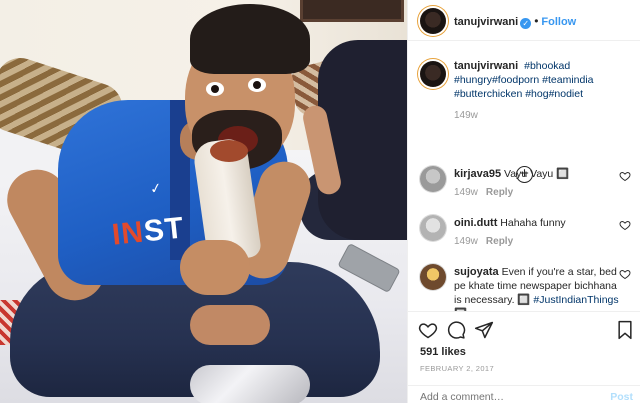 The height and width of the screenshot is (403, 640). I want to click on post-date: FEBRUARY 2, 2017, so click(457, 368).